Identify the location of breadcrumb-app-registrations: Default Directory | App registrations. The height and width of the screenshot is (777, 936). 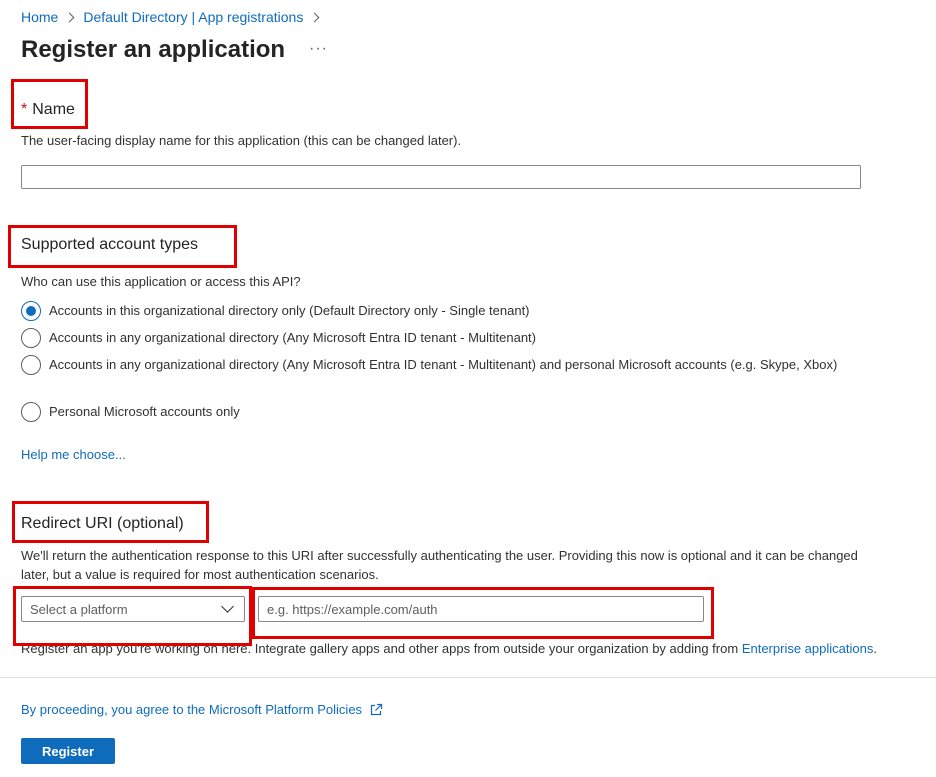
(193, 17).